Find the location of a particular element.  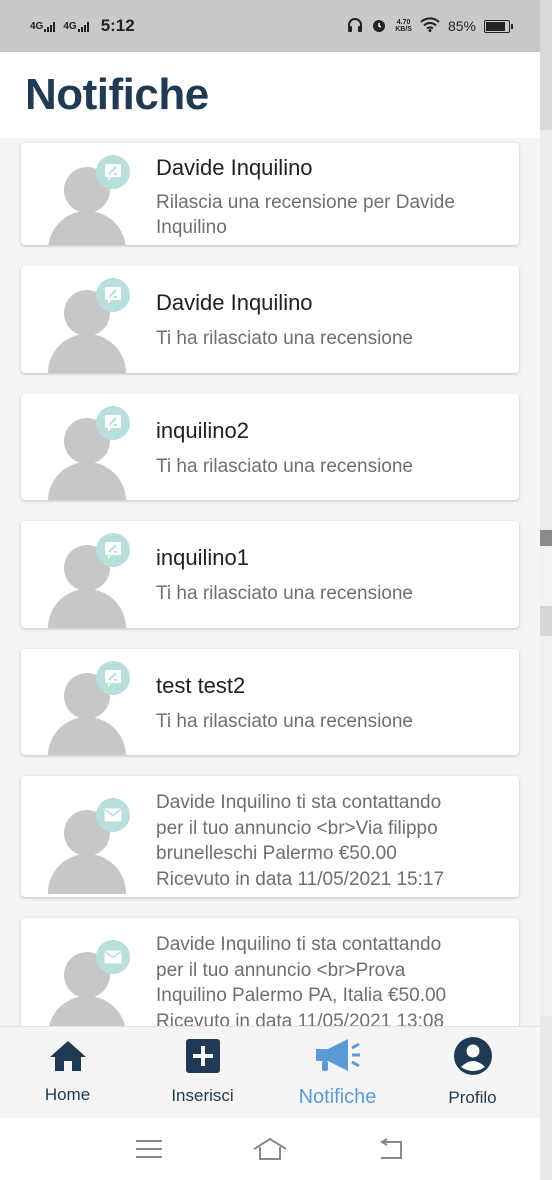

headphones-icon is located at coordinates (355, 26).